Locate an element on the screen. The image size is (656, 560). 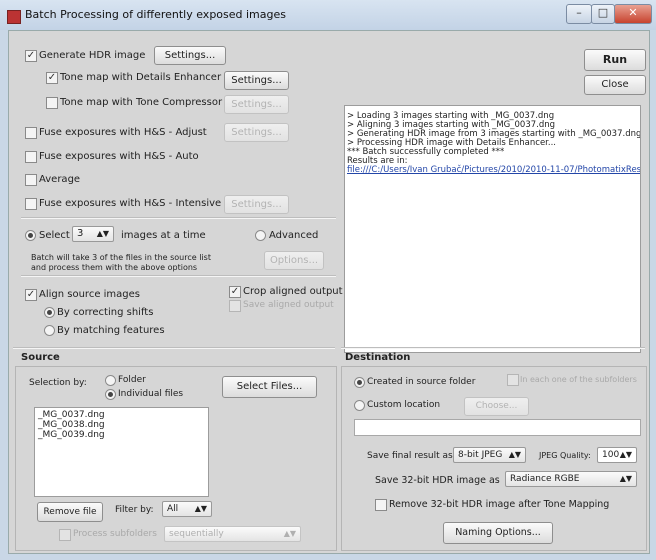
jpeg-quality-value: 100 is located at coordinates (611, 455).